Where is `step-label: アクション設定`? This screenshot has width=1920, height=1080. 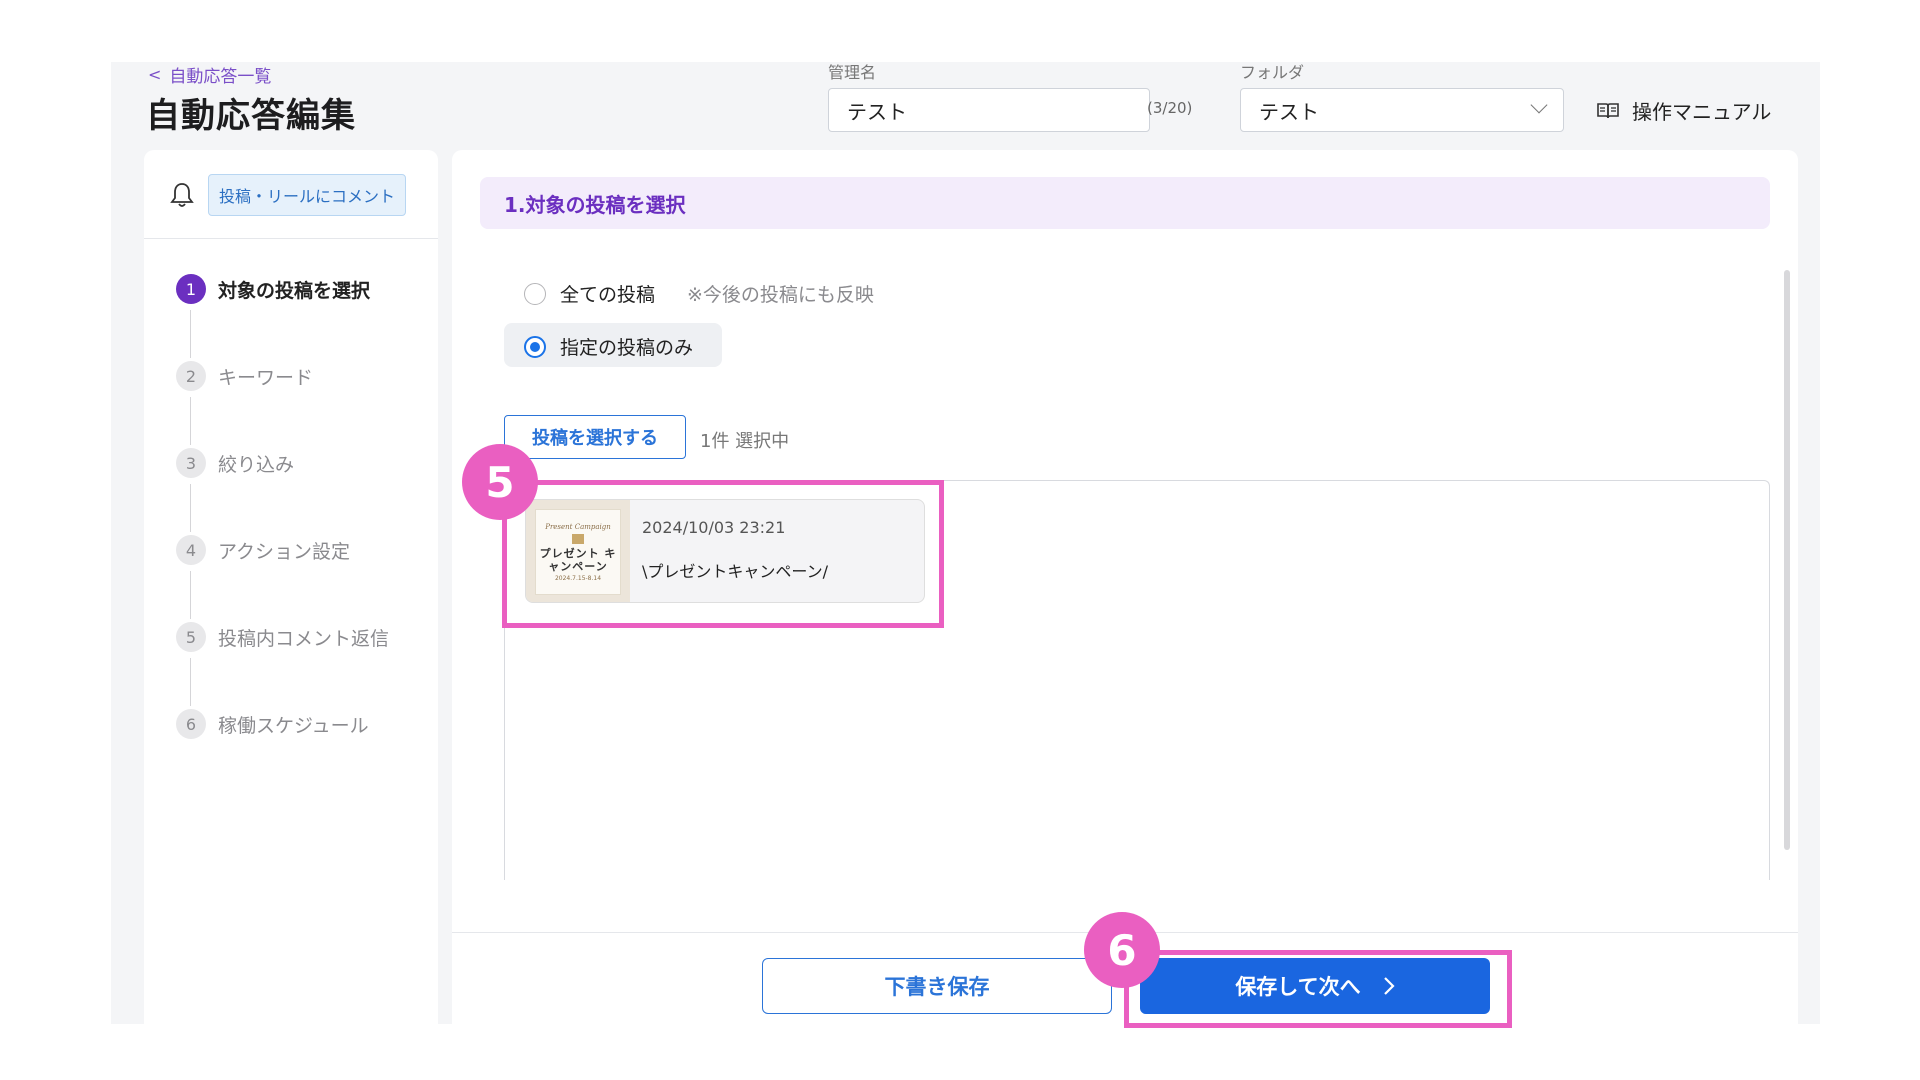 step-label: アクション設定 is located at coordinates (284, 551).